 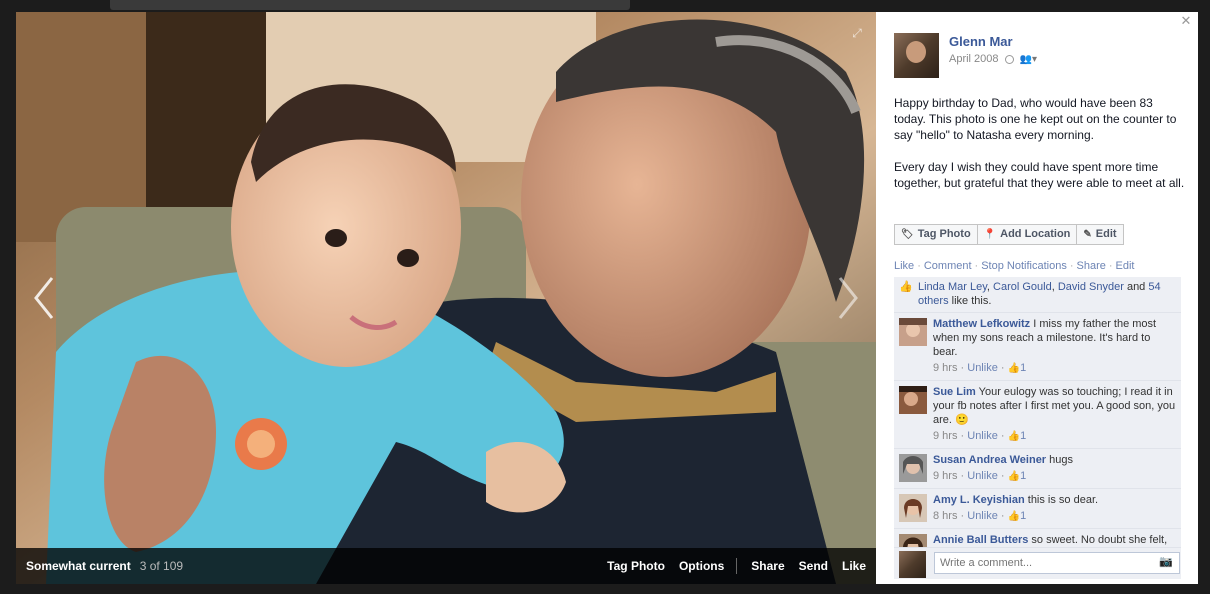 I want to click on privacy-icon, so click(x=1009, y=59).